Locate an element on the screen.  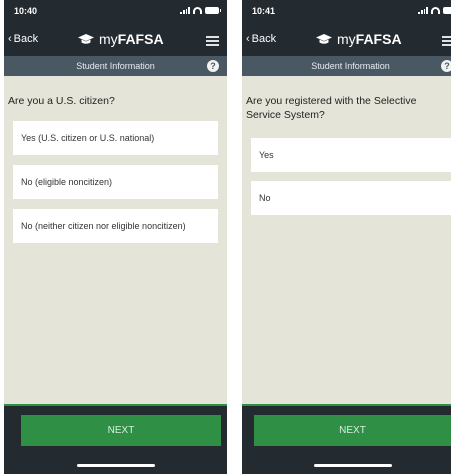
status-time: 10:40 is located at coordinates (26, 11).